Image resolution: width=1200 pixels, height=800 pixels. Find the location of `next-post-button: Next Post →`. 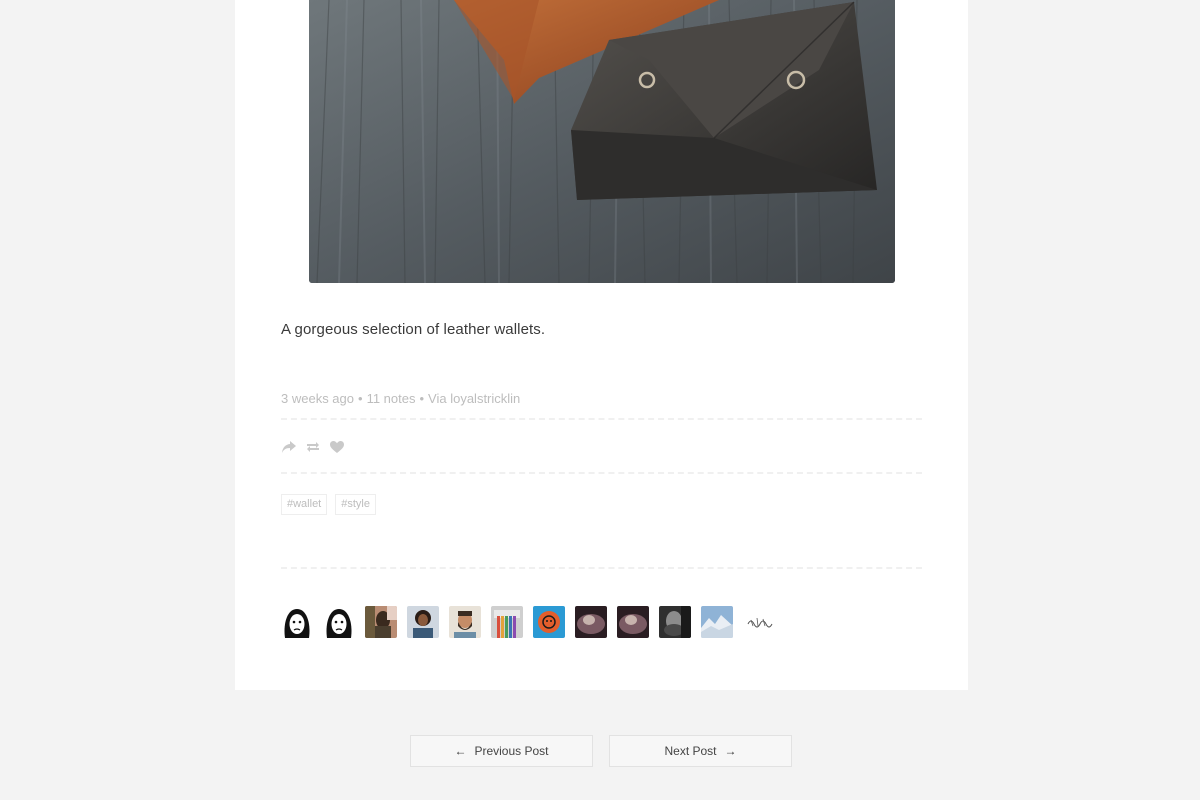

next-post-button: Next Post → is located at coordinates (700, 751).